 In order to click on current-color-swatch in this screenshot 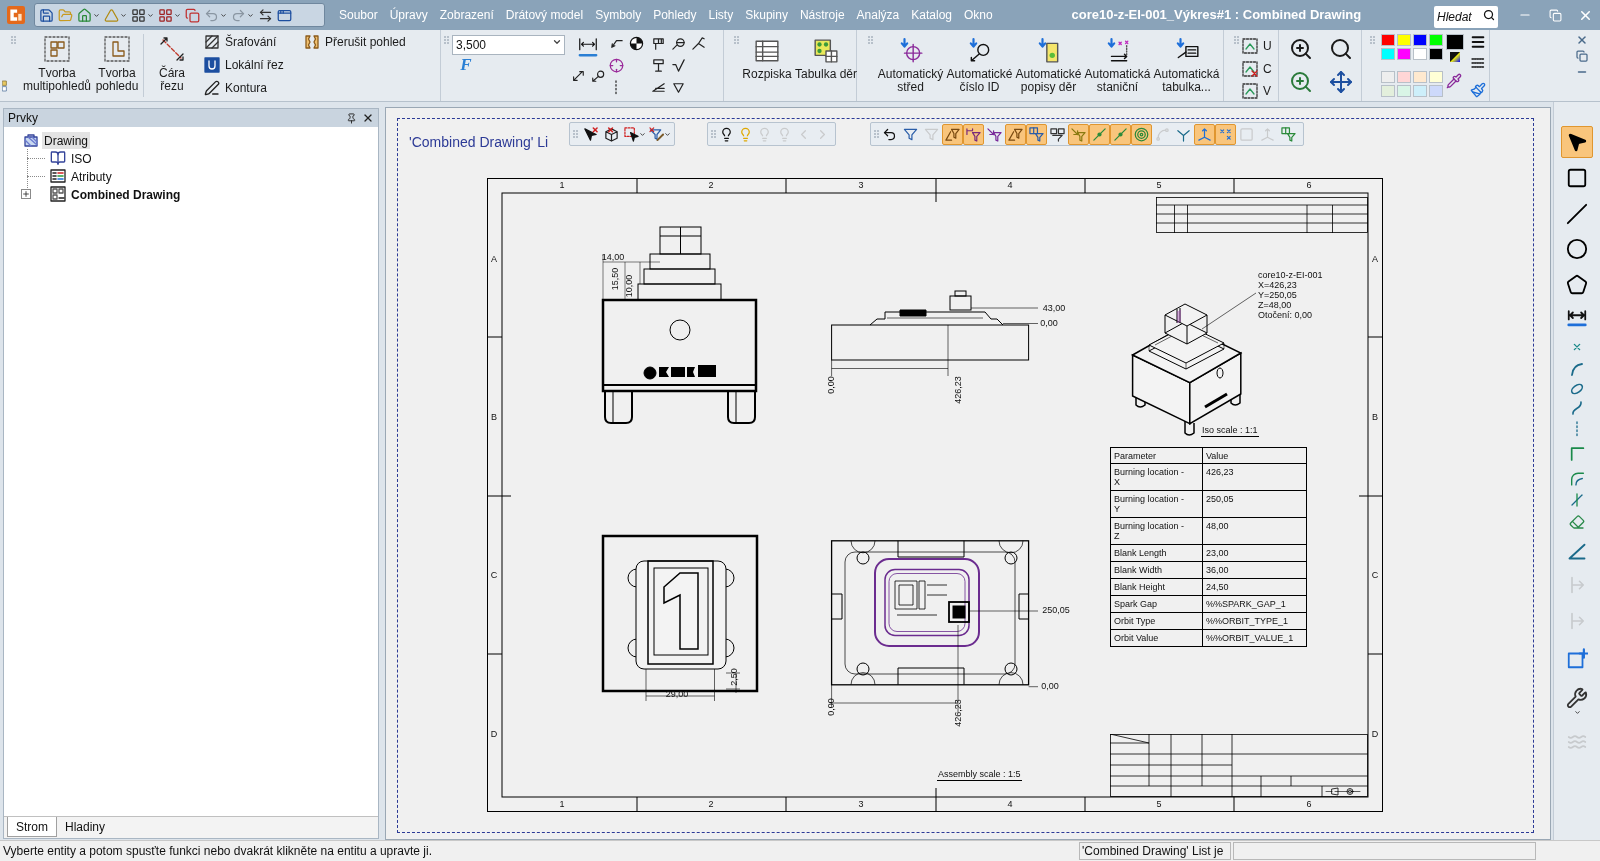, I will do `click(1455, 42)`.